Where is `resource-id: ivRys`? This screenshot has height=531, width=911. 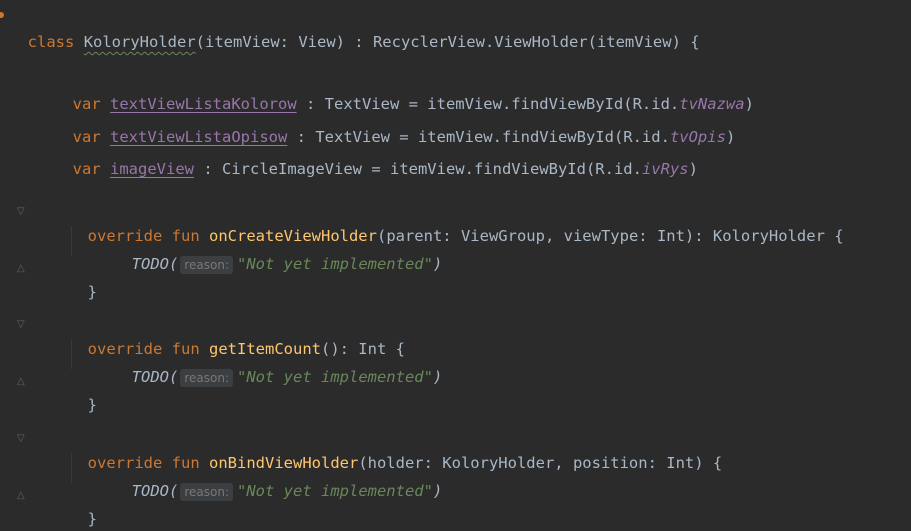 resource-id: ivRys is located at coordinates (665, 169).